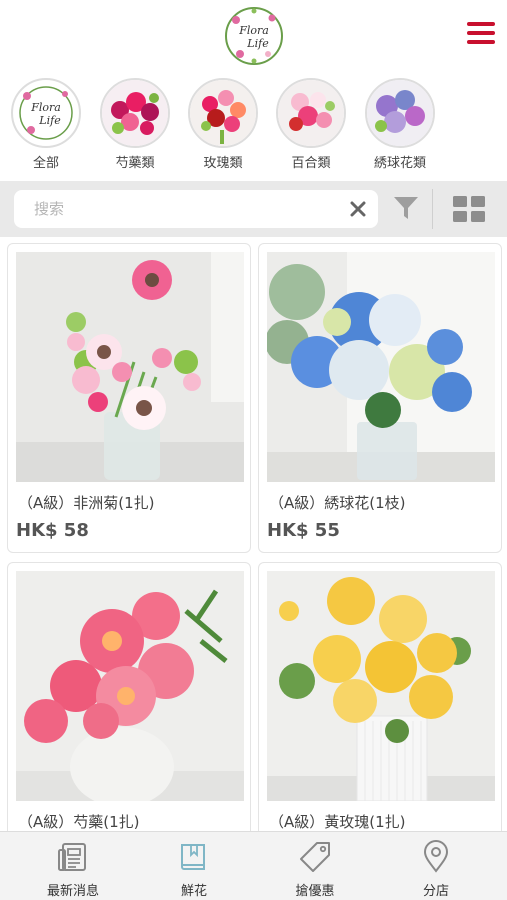 The width and height of the screenshot is (507, 900). What do you see at coordinates (130, 367) in the screenshot?
I see `gerbera-bouquet-image` at bounding box center [130, 367].